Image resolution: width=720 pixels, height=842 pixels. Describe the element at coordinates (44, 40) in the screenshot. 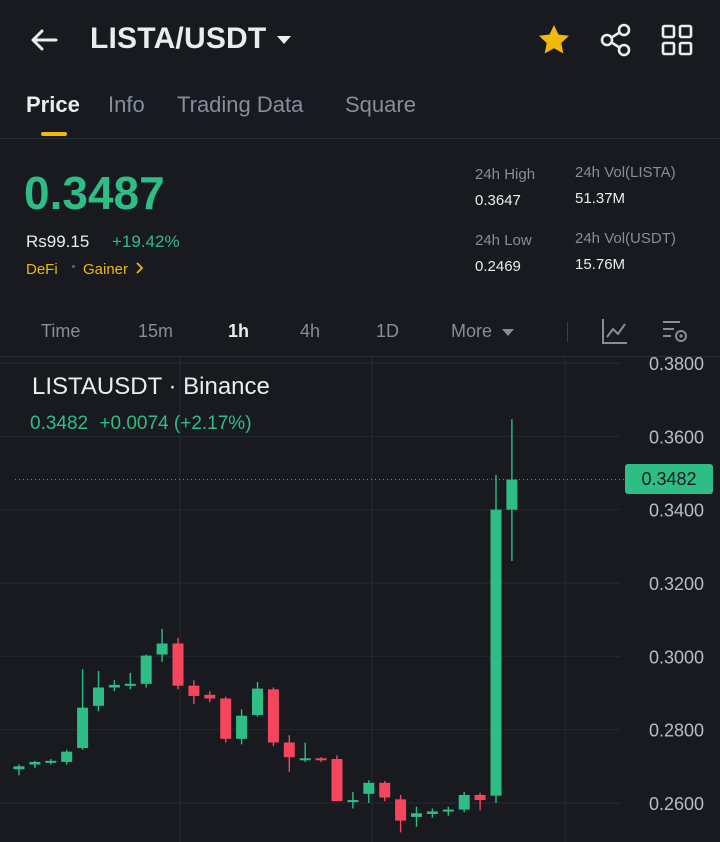

I see `back-arrow-icon` at that location.